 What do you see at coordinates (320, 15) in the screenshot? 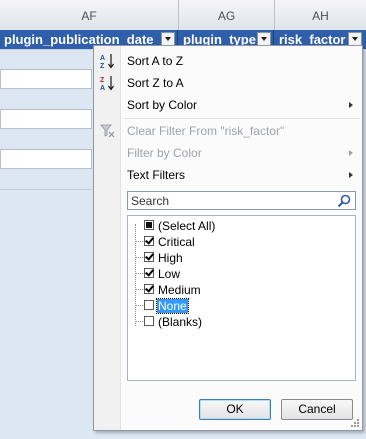
I see `column-header-ah: AH` at bounding box center [320, 15].